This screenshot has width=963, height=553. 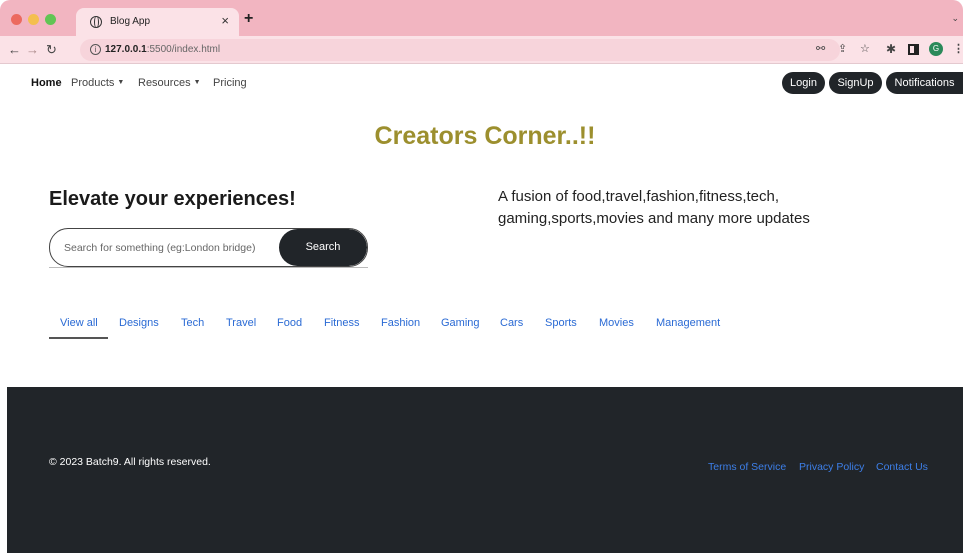 What do you see at coordinates (460, 323) in the screenshot?
I see `category-tab-gaming: Gaming` at bounding box center [460, 323].